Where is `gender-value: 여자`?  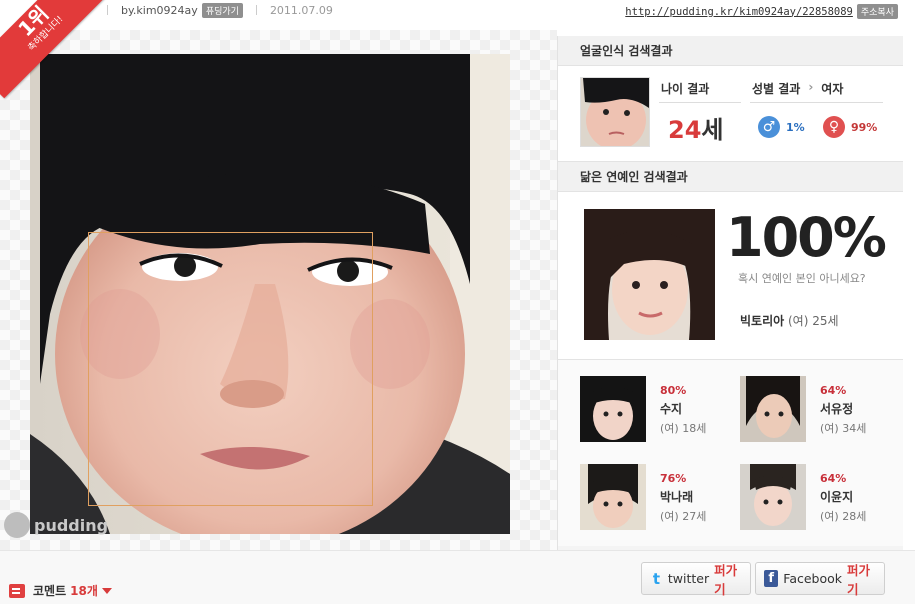 gender-value: 여자 is located at coordinates (832, 89).